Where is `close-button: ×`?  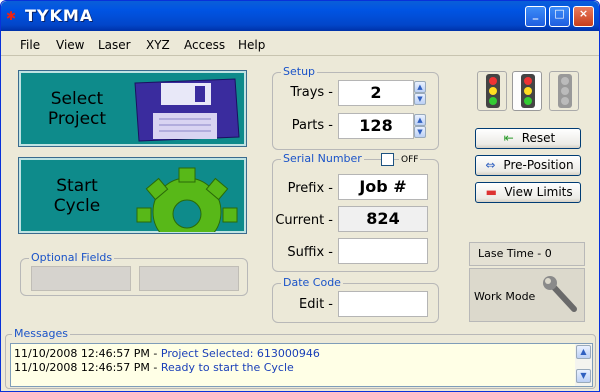
close-button: × is located at coordinates (583, 16).